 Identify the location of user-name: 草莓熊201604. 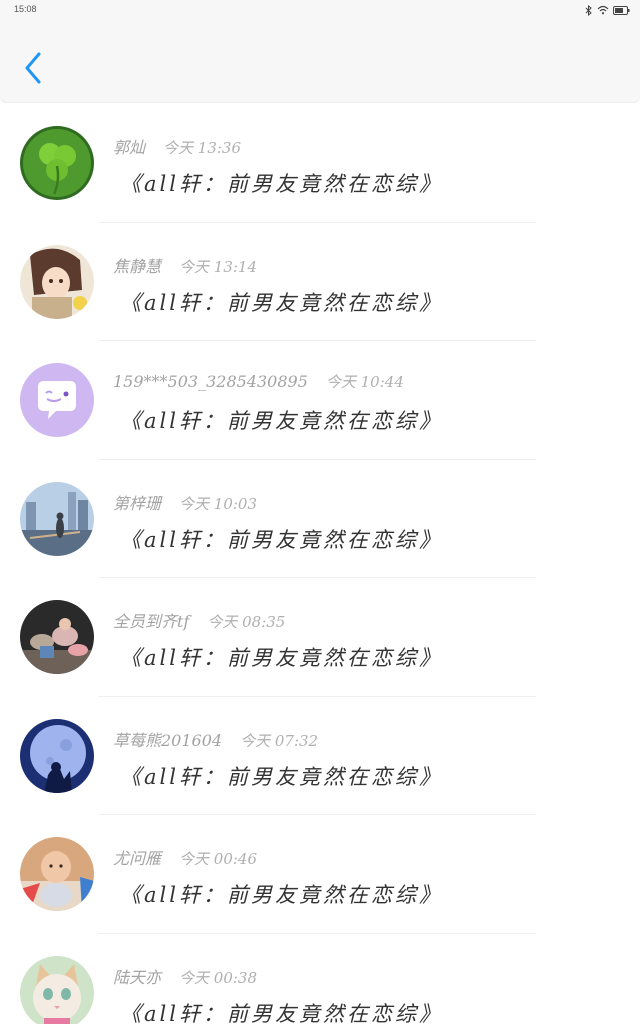
(167, 740).